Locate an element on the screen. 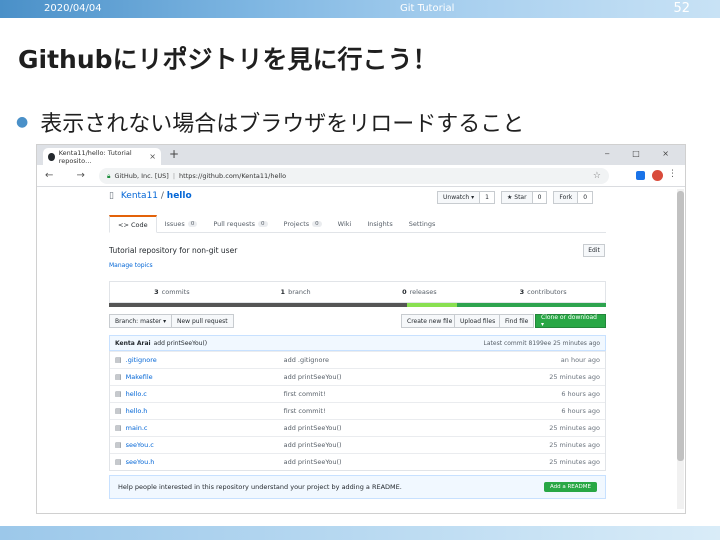  branches-num: 1 is located at coordinates (283, 292).